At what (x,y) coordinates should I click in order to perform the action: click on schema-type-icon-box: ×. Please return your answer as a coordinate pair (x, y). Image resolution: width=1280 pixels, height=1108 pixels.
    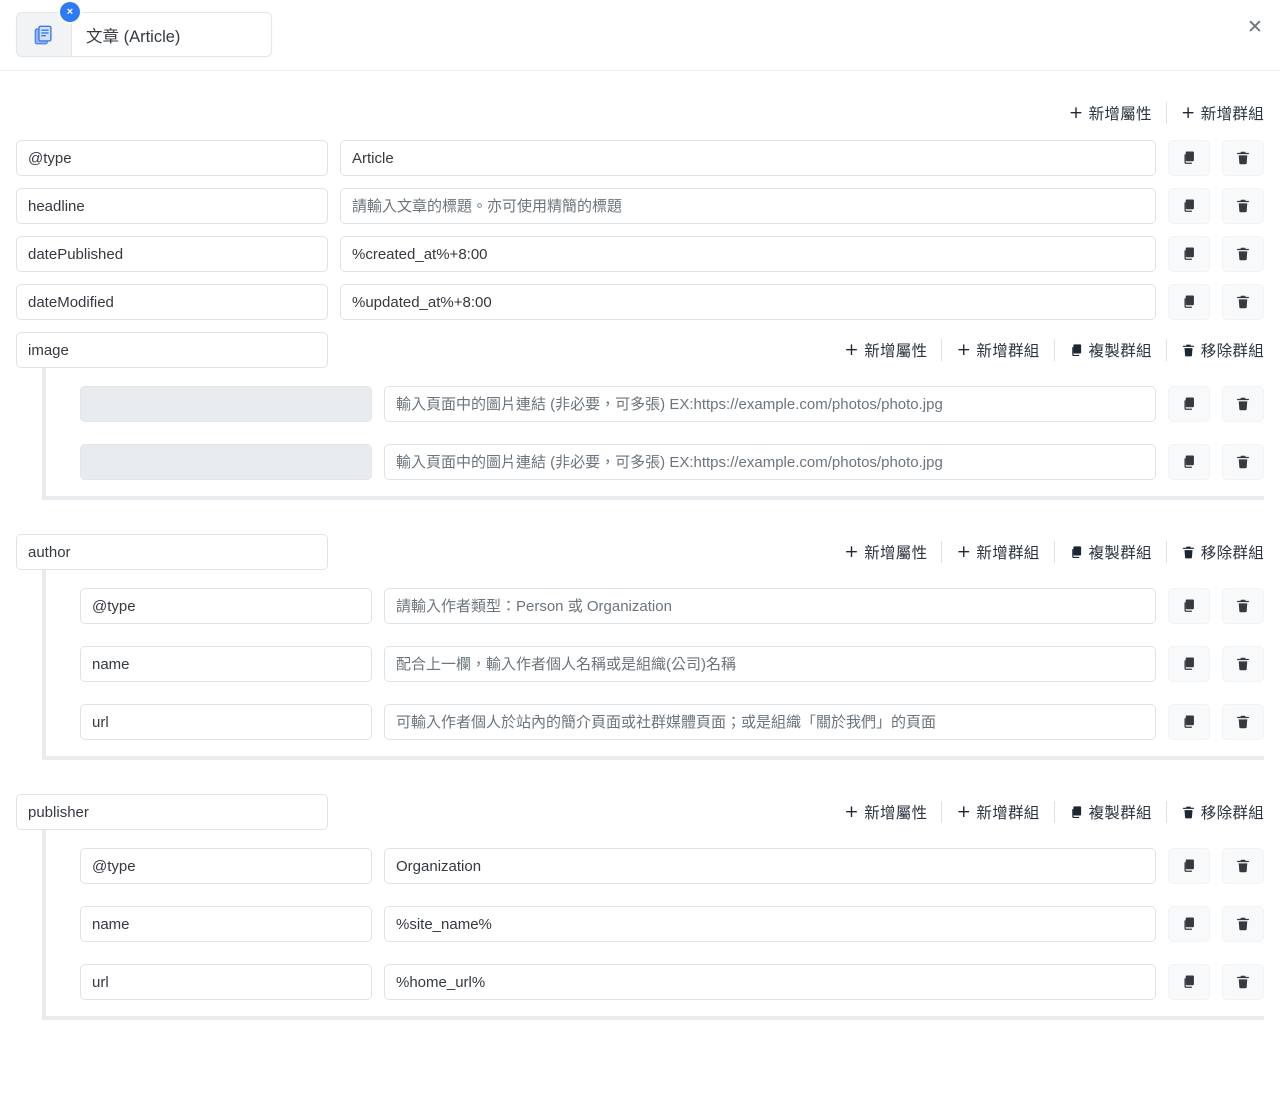
    Looking at the image, I should click on (48, 29).